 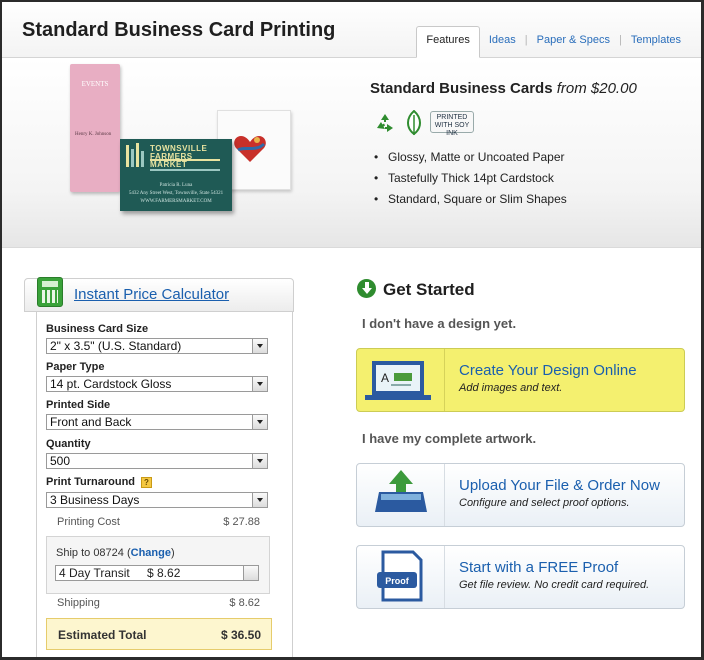 I want to click on tab-ideas: Ideas, so click(x=502, y=42).